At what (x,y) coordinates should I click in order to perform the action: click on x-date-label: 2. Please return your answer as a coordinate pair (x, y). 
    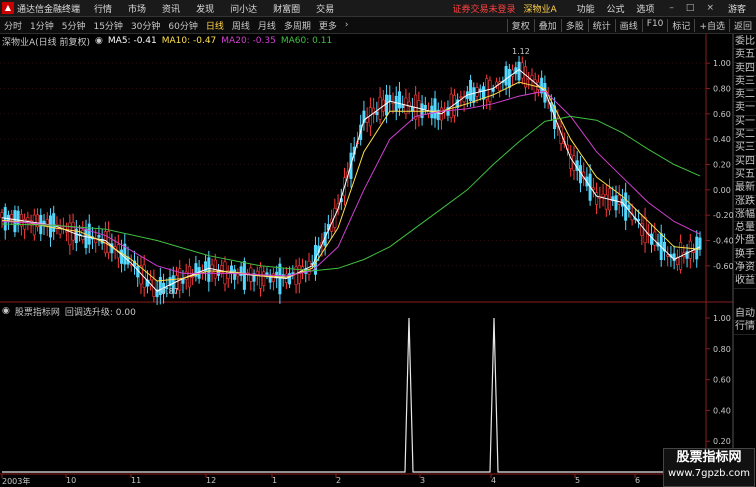
    Looking at the image, I should click on (339, 480).